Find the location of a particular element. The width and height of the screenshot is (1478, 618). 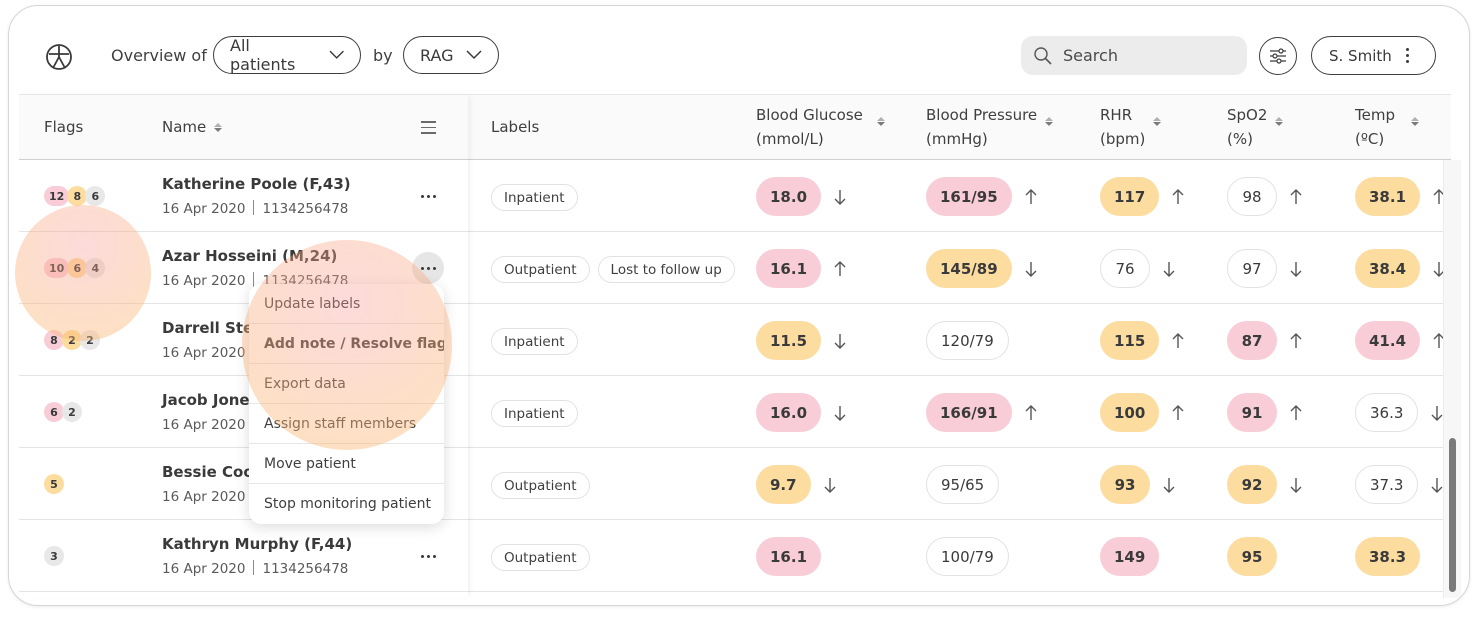

rhr-cell: 100 is located at coordinates (1142, 412).